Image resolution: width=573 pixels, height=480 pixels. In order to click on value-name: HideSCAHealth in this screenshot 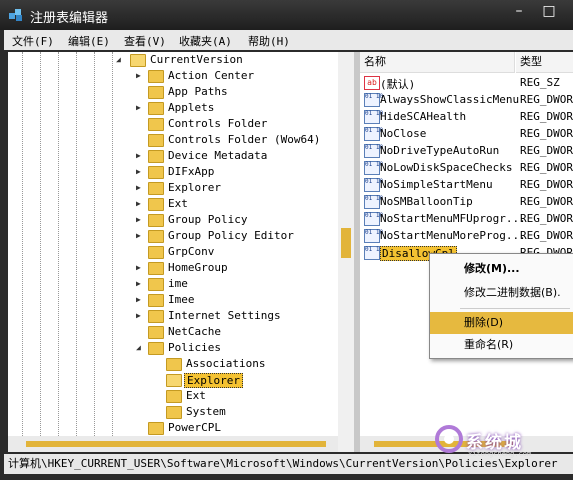, I will do `click(423, 116)`.